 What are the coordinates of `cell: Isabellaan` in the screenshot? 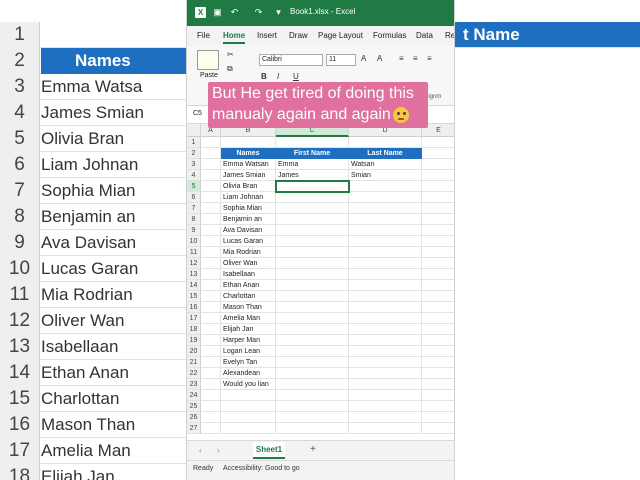 It's located at (248, 274).